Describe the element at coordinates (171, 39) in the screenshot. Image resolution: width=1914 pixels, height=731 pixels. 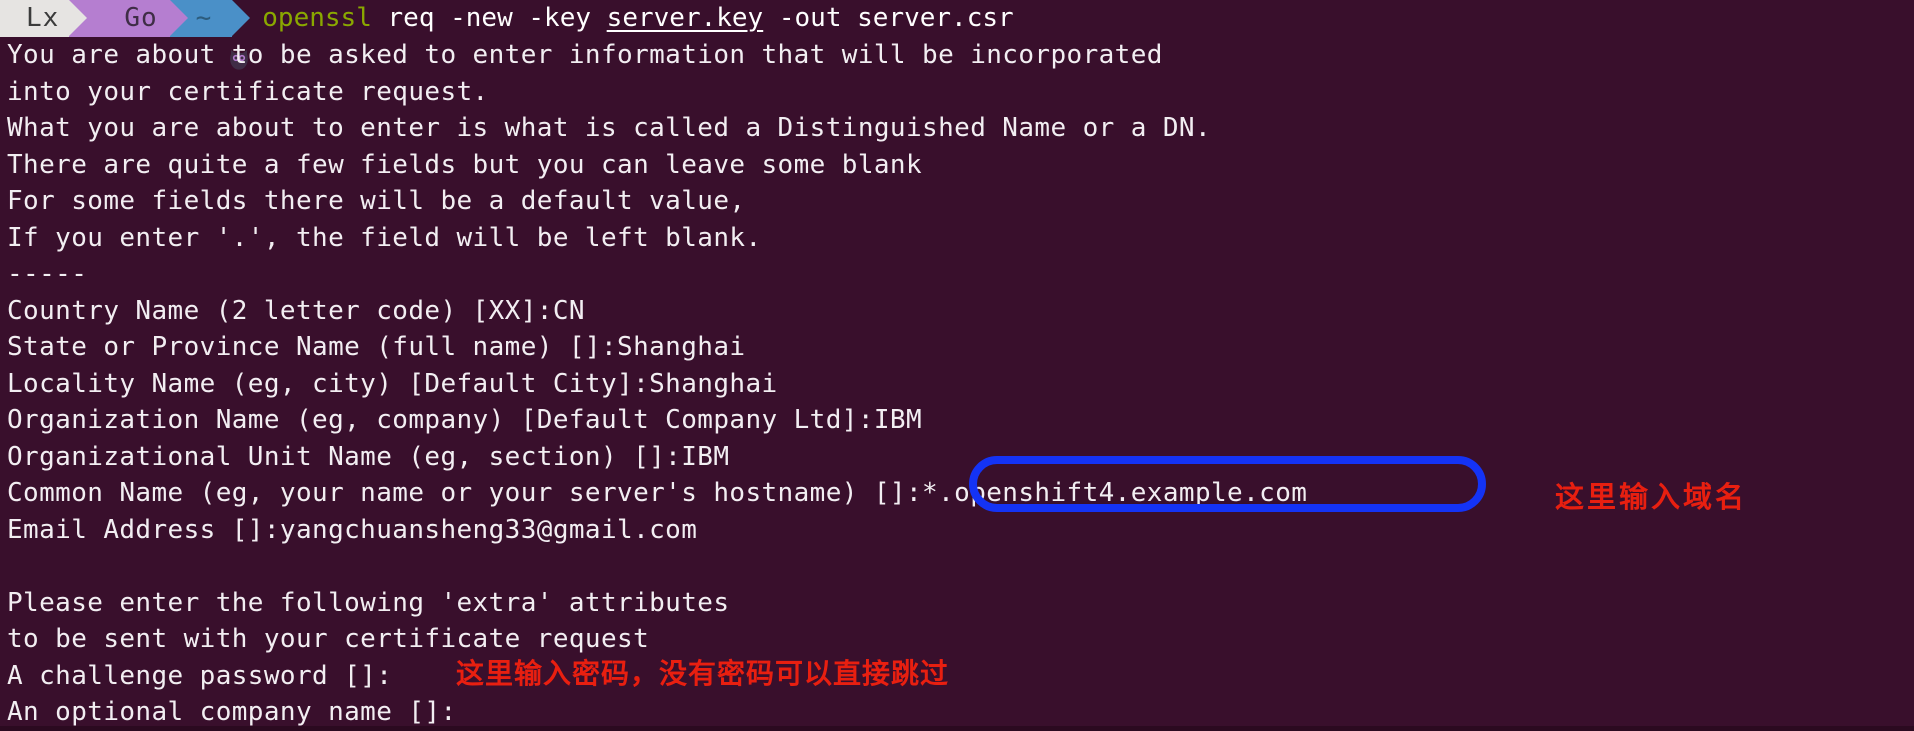
I see `owl-icon` at that location.